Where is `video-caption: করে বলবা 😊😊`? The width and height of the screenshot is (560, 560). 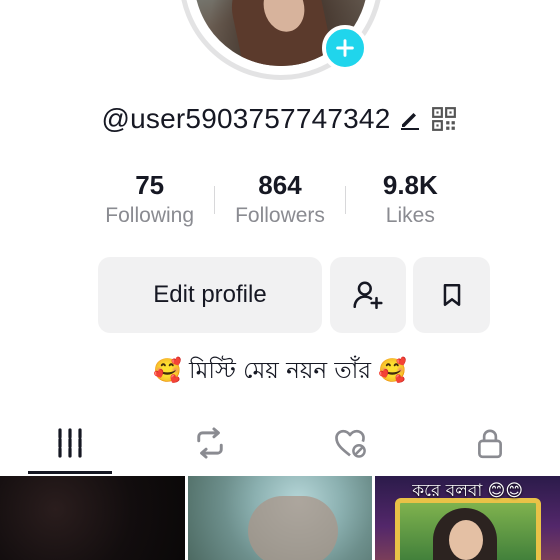 video-caption: করে বলবা 😊😊 is located at coordinates (468, 491).